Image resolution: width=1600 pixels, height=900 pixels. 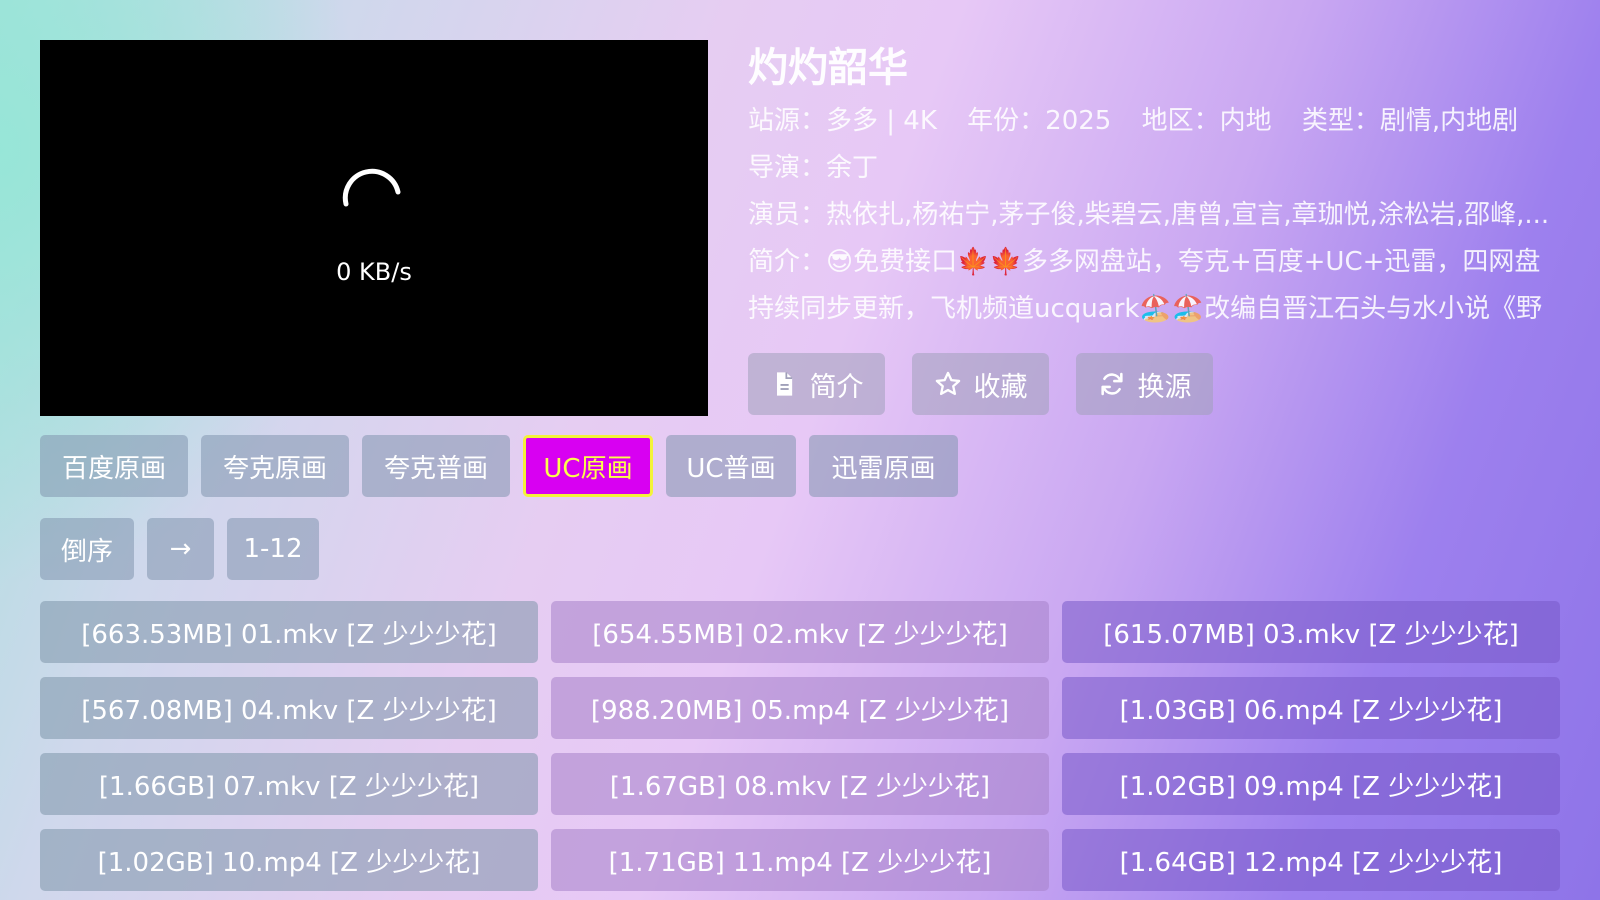 I want to click on favorite-button: 收藏, so click(x=980, y=384).